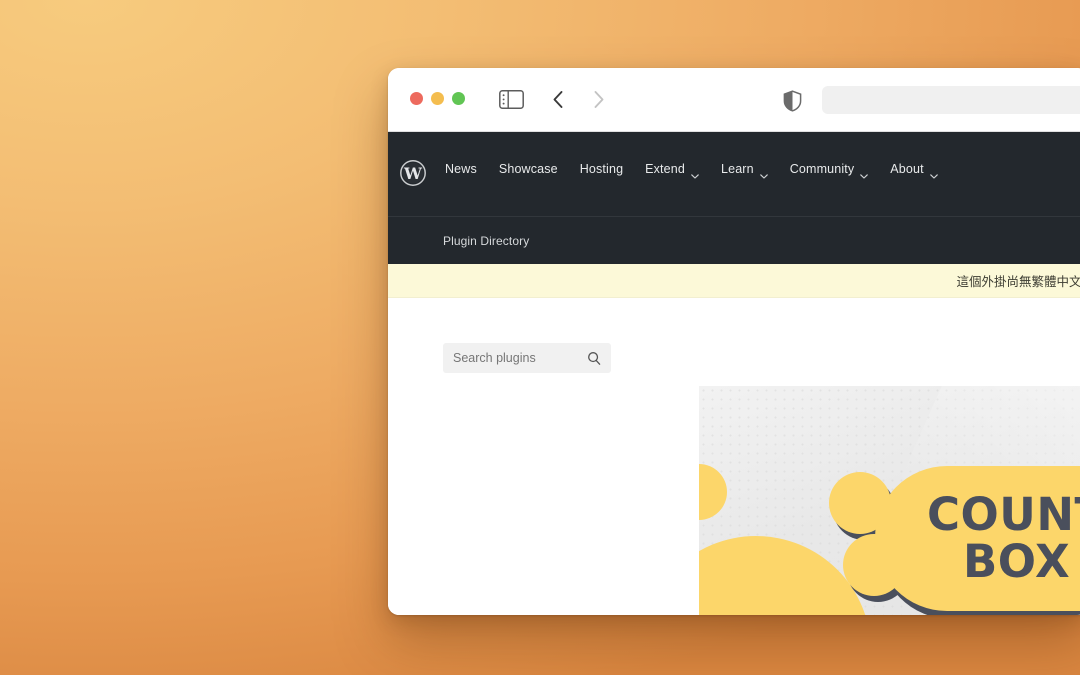  I want to click on banner-badge: COUNT BOX, so click(954, 540).